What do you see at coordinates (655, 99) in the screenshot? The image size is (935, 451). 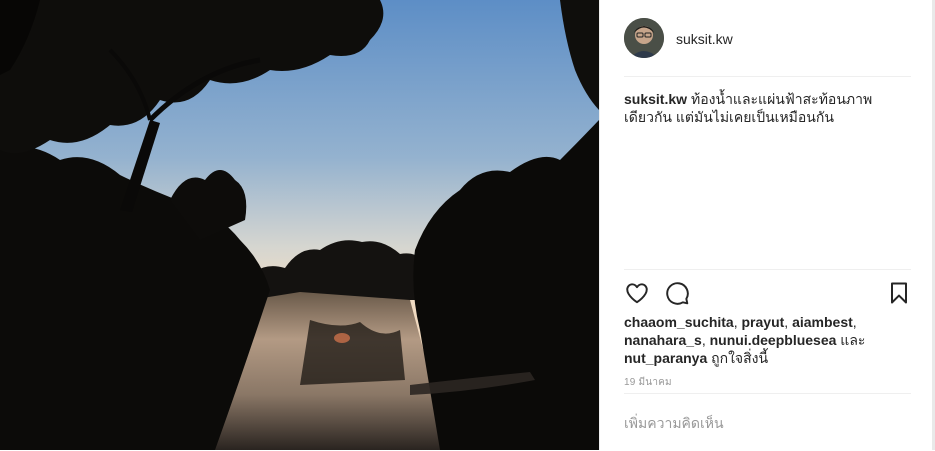 I see `caption-author: suksit.kw` at bounding box center [655, 99].